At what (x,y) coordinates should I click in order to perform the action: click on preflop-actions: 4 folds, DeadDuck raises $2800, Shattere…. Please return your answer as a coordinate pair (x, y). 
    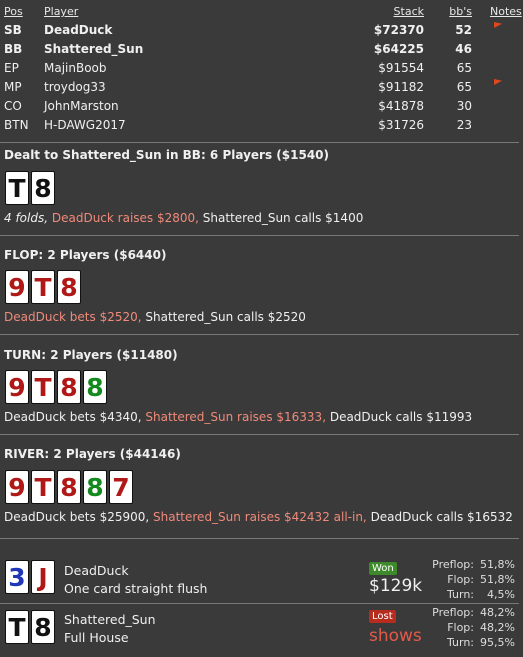
    Looking at the image, I should click on (183, 218).